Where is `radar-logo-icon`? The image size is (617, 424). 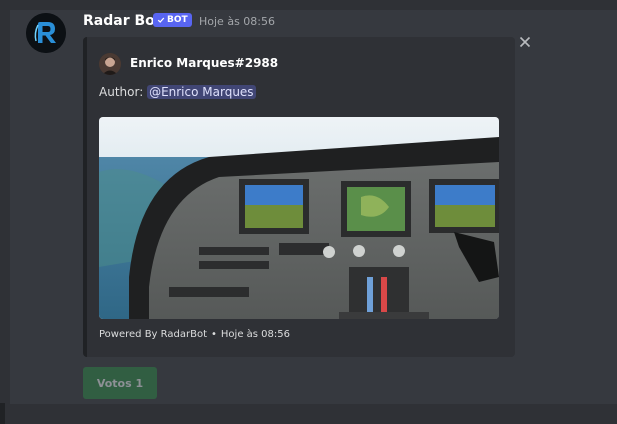 radar-logo-icon is located at coordinates (46, 33).